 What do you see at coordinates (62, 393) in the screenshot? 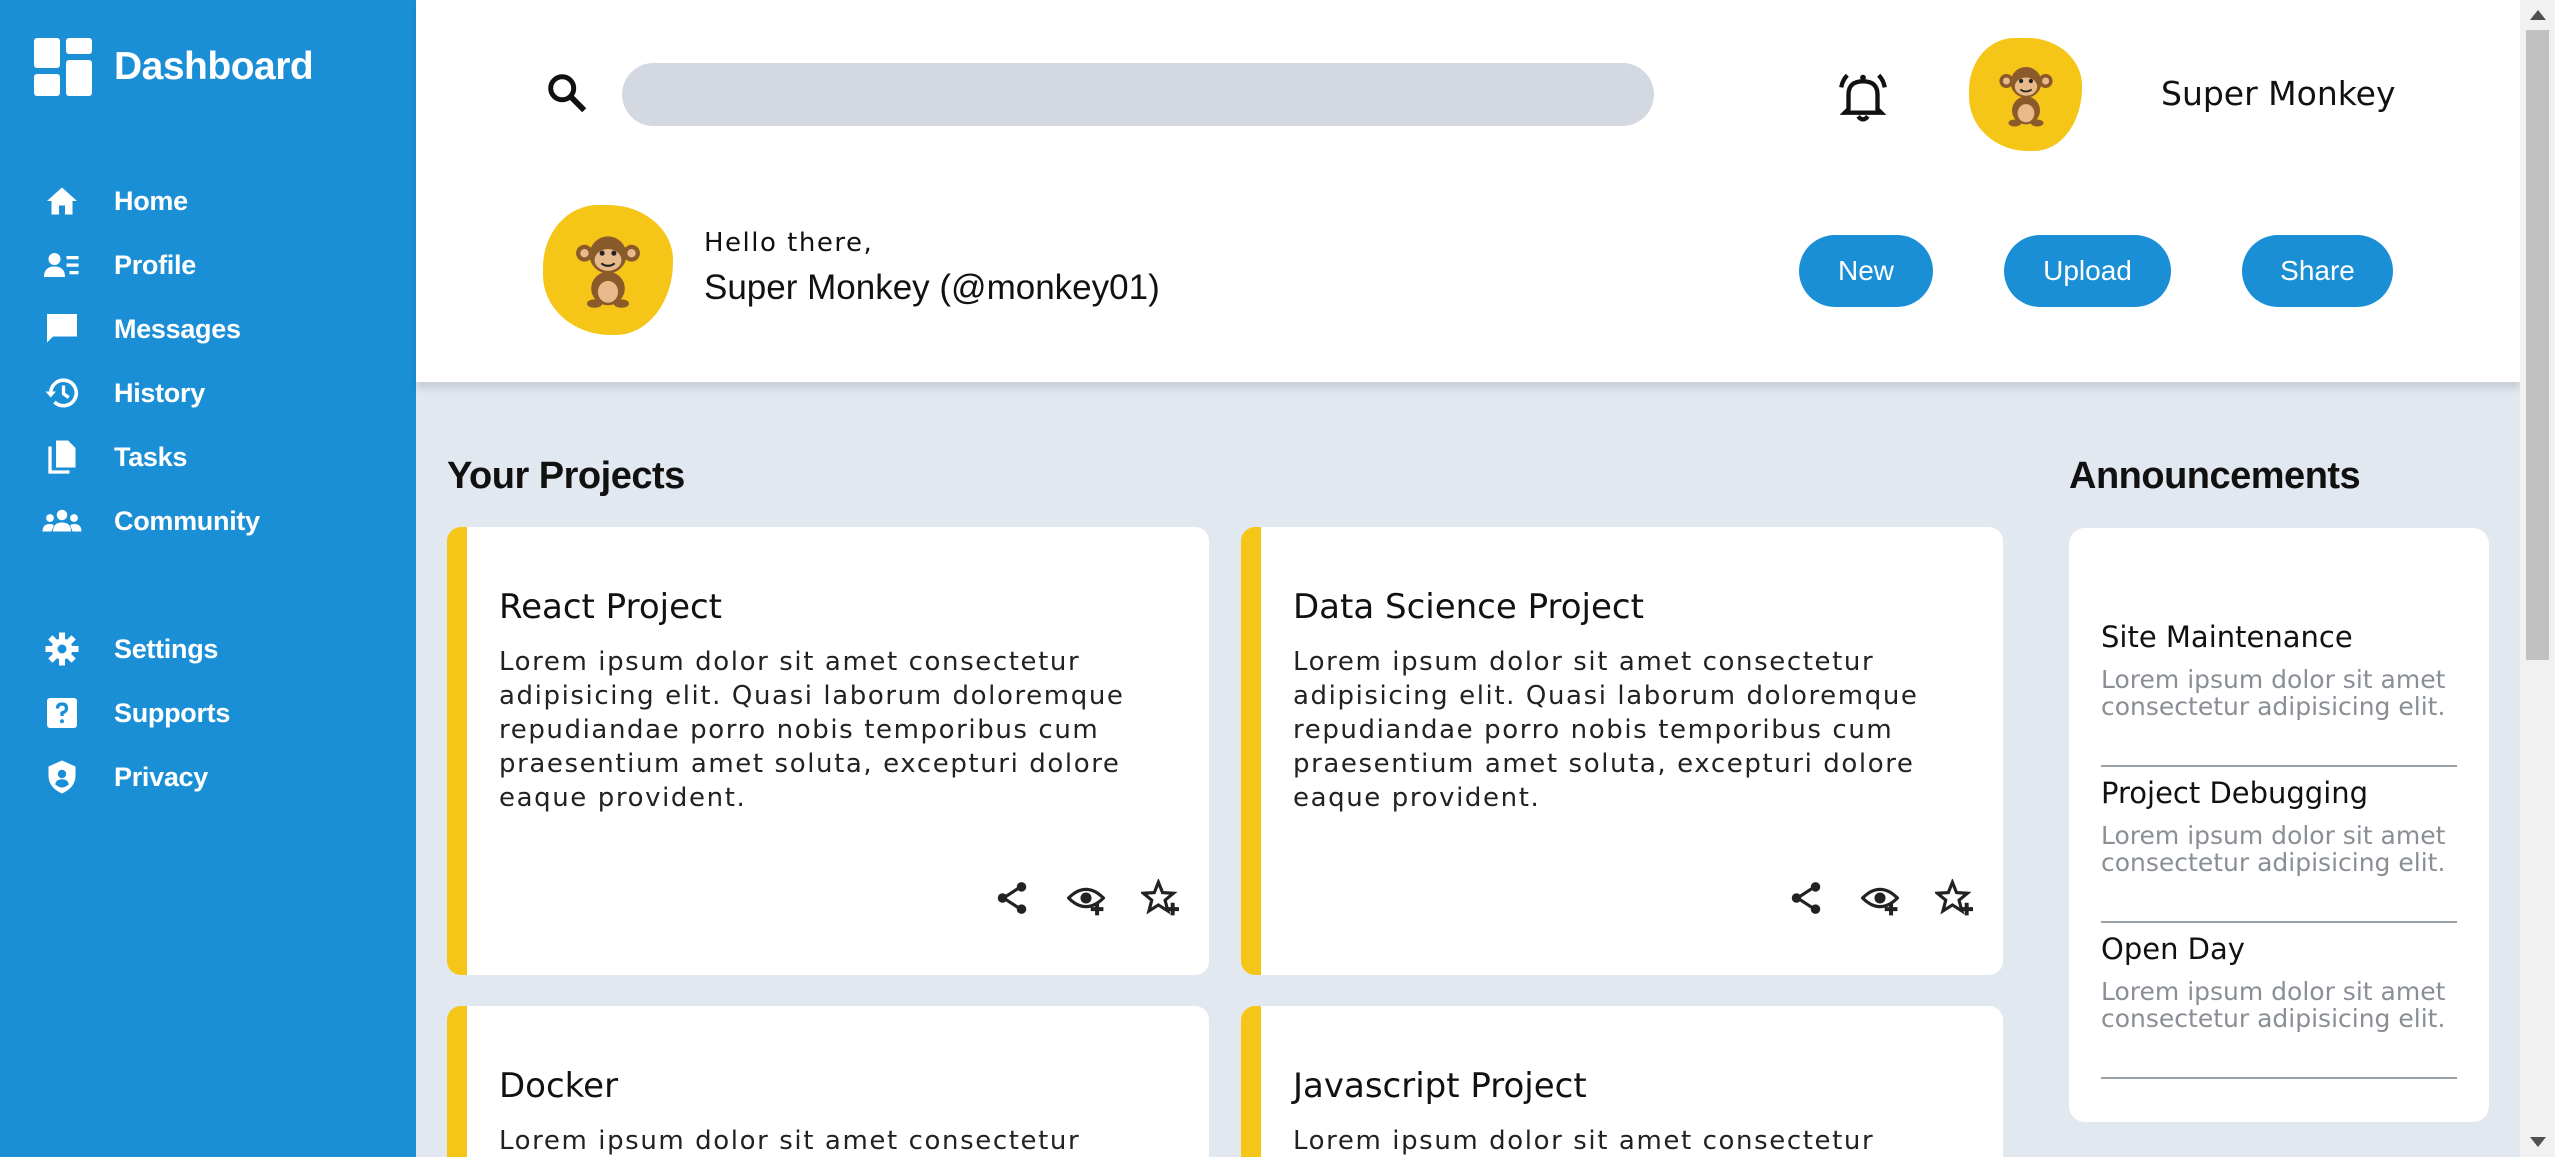
I see `history-icon` at bounding box center [62, 393].